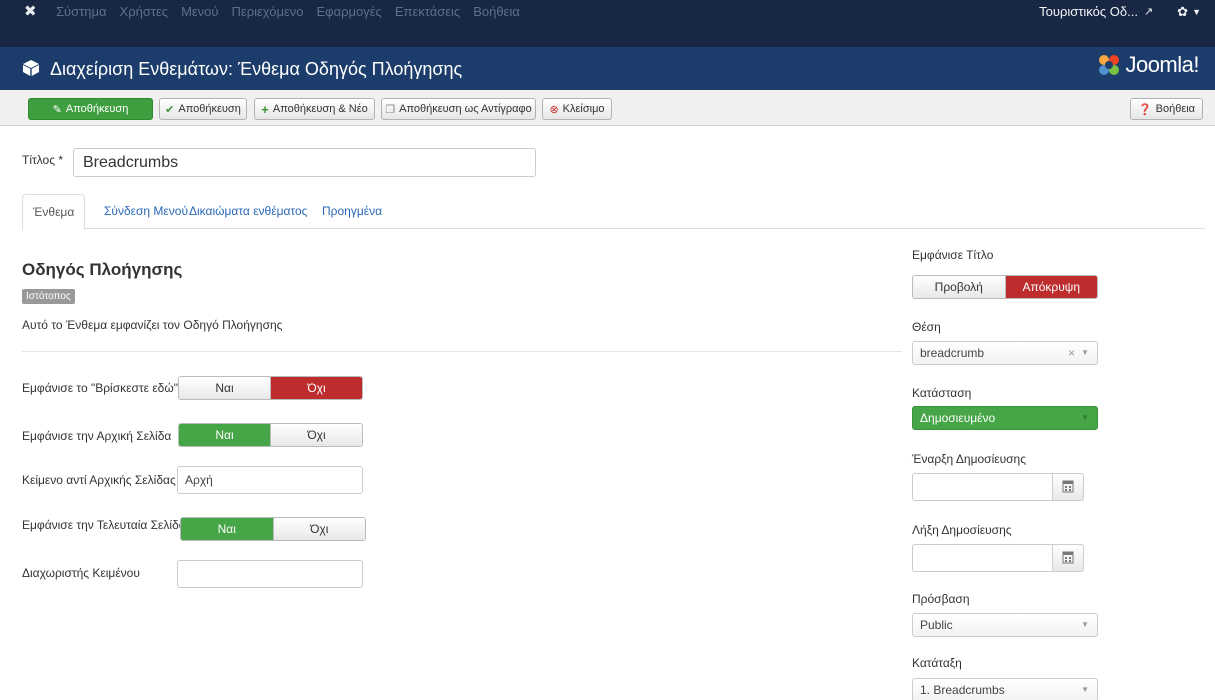 This screenshot has width=1215, height=700. I want to click on site-badge: Ιστότοπος, so click(48, 296).